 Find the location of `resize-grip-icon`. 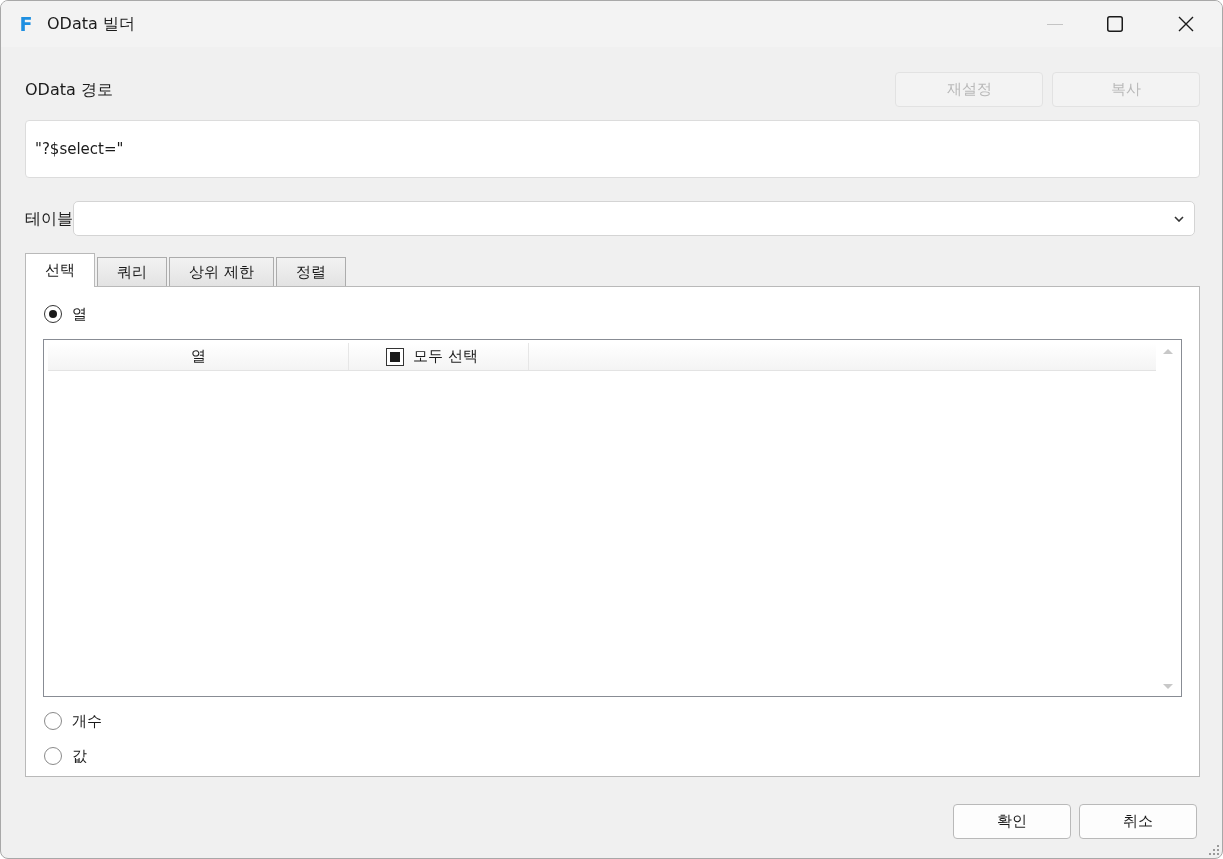

resize-grip-icon is located at coordinates (1214, 850).